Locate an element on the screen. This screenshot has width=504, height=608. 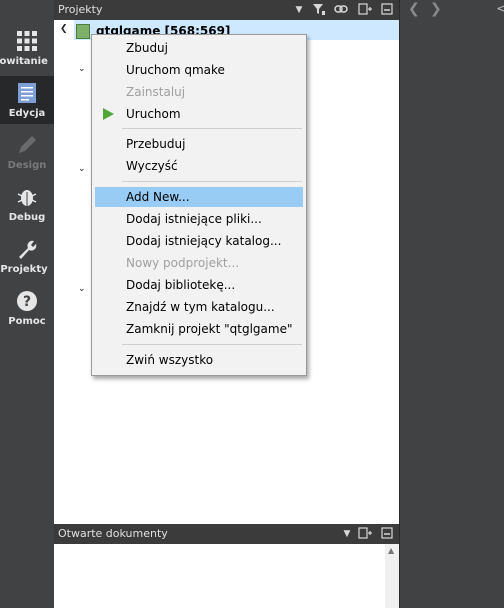
forward-arrow-icon: ❯ is located at coordinates (436, 9).